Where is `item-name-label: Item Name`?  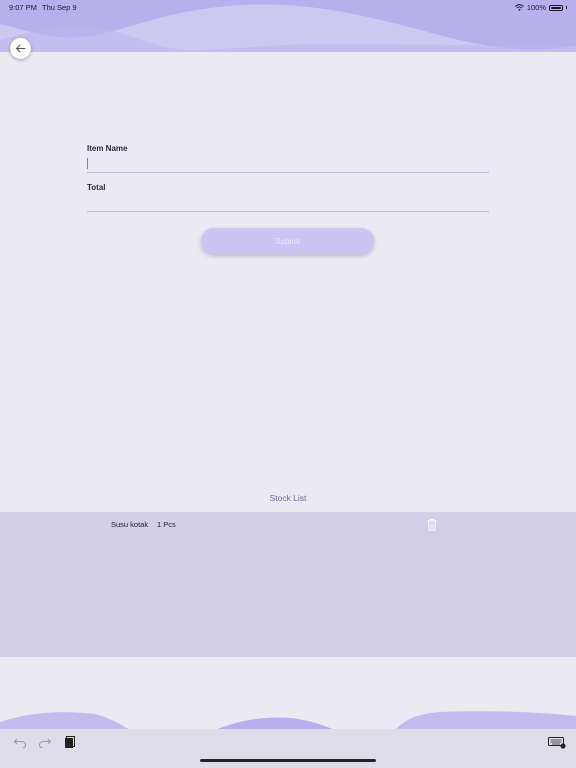 item-name-label: Item Name is located at coordinates (107, 148).